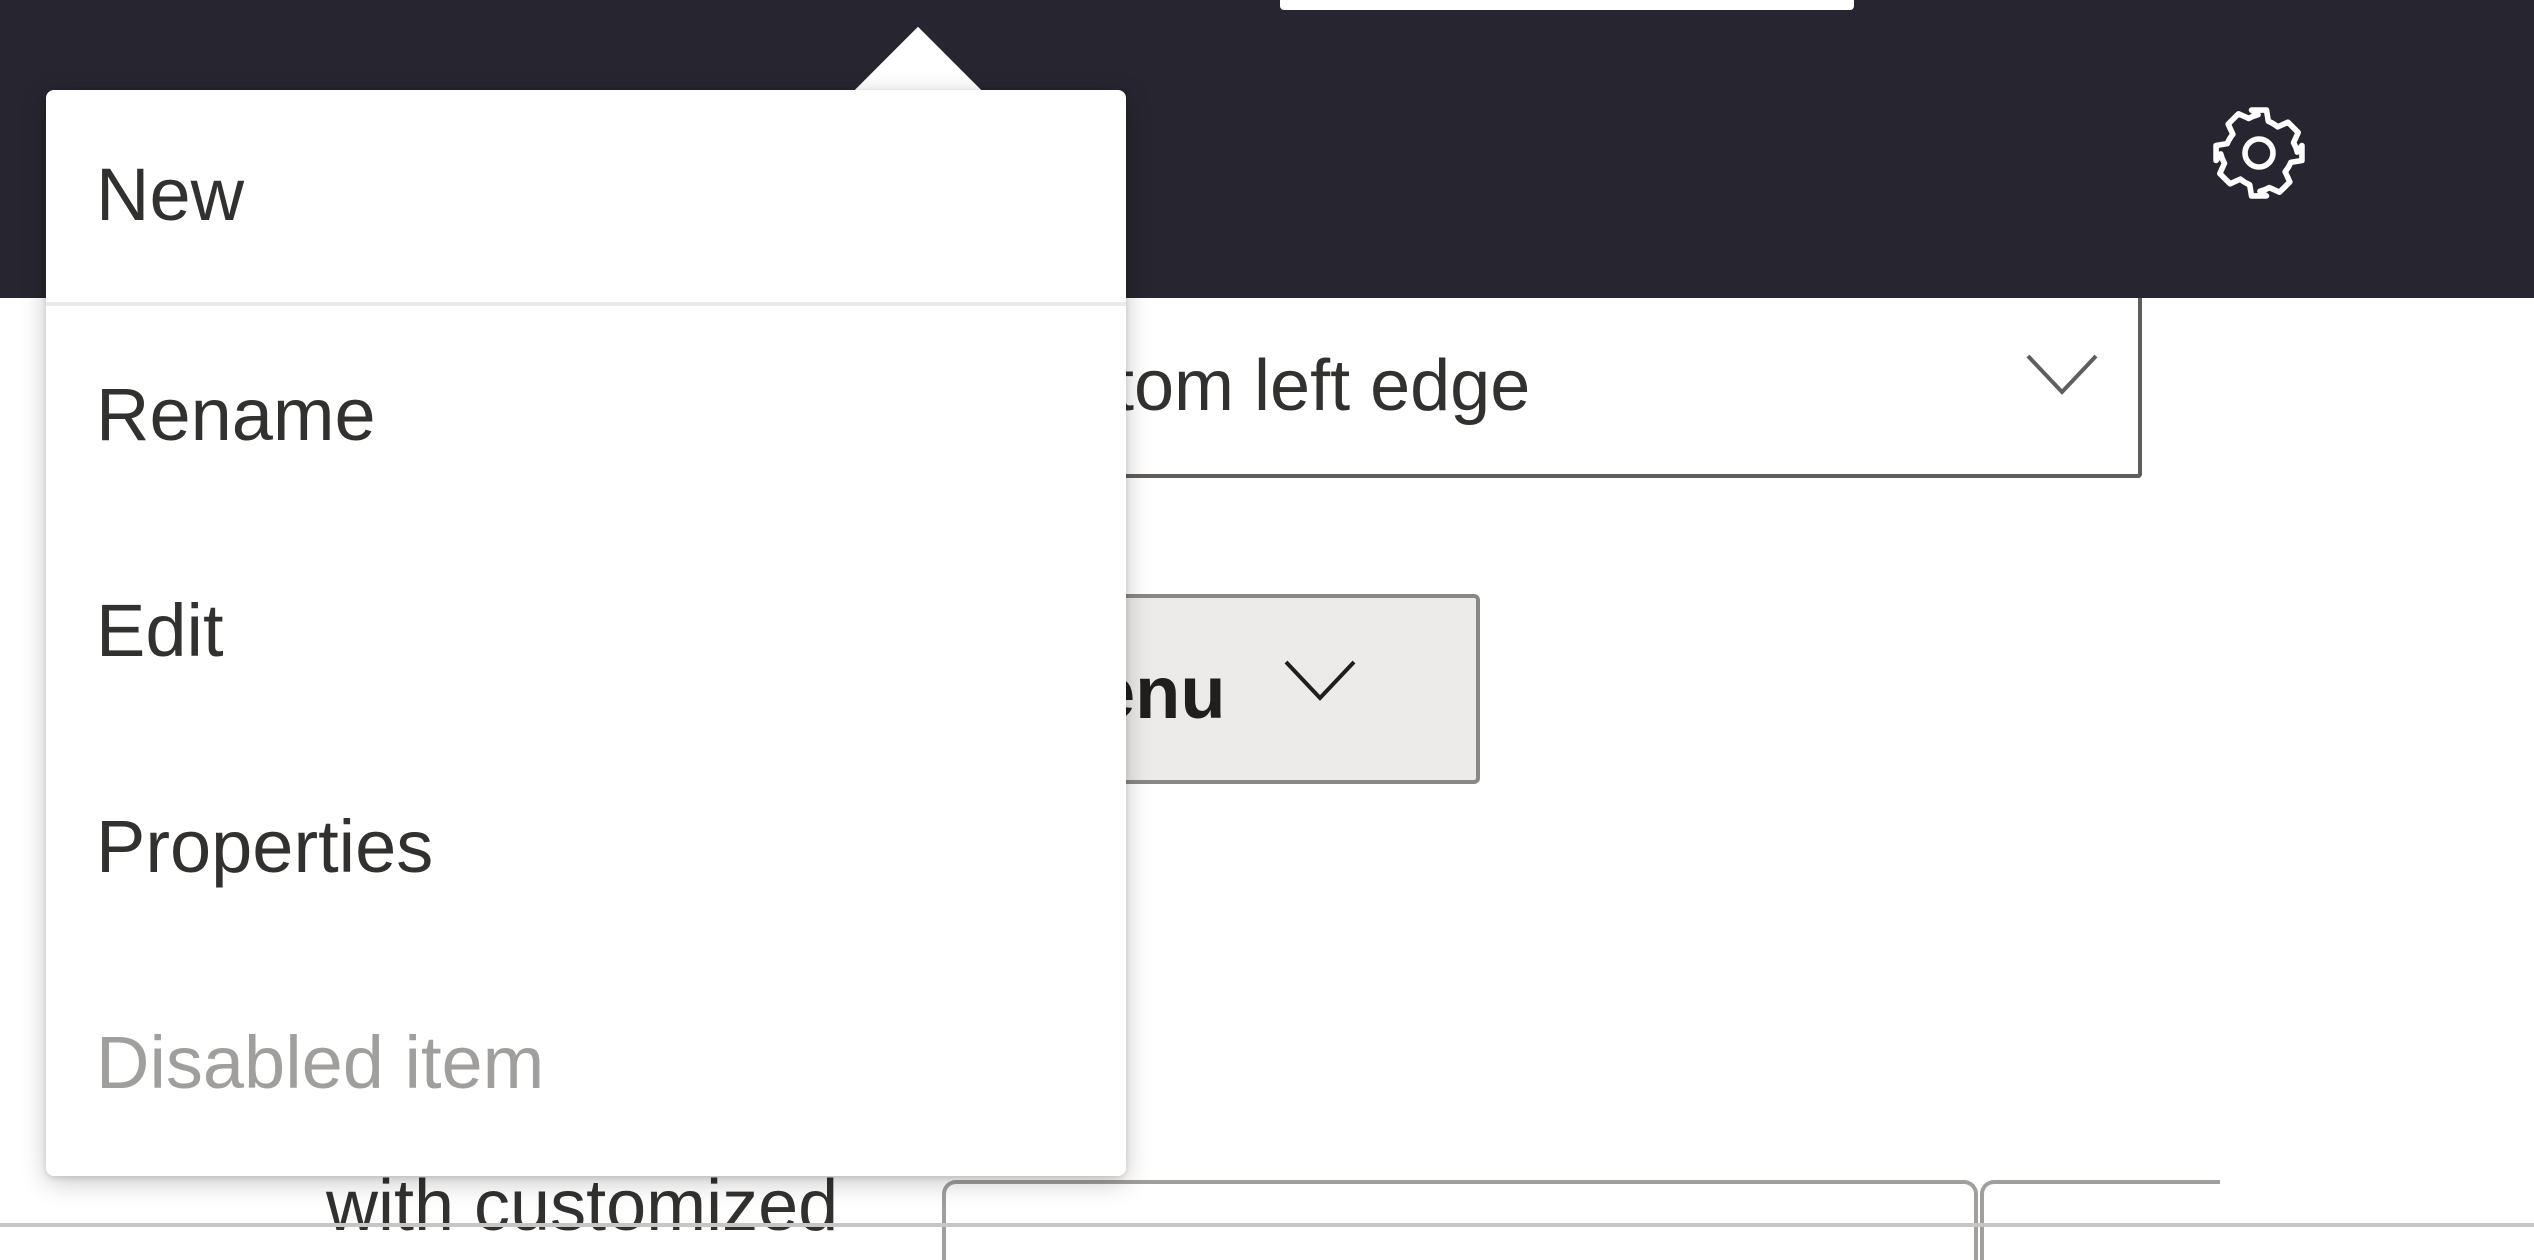 This screenshot has height=1260, width=2534. What do you see at coordinates (2100, 1220) in the screenshot?
I see `customized-secondary-field` at bounding box center [2100, 1220].